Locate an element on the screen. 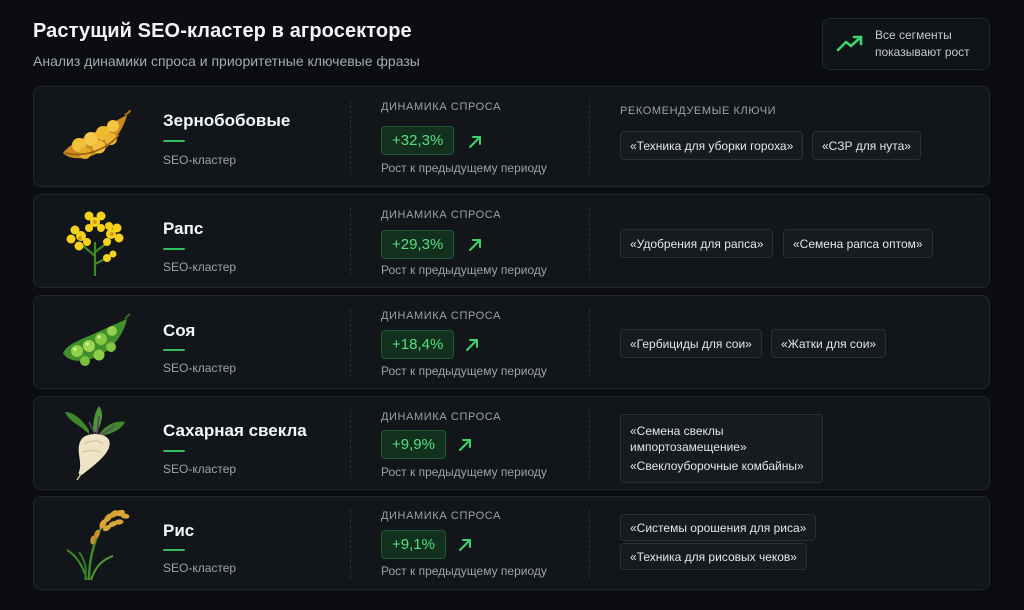 This screenshot has width=1024, height=610. trend-up-icon is located at coordinates (849, 43).